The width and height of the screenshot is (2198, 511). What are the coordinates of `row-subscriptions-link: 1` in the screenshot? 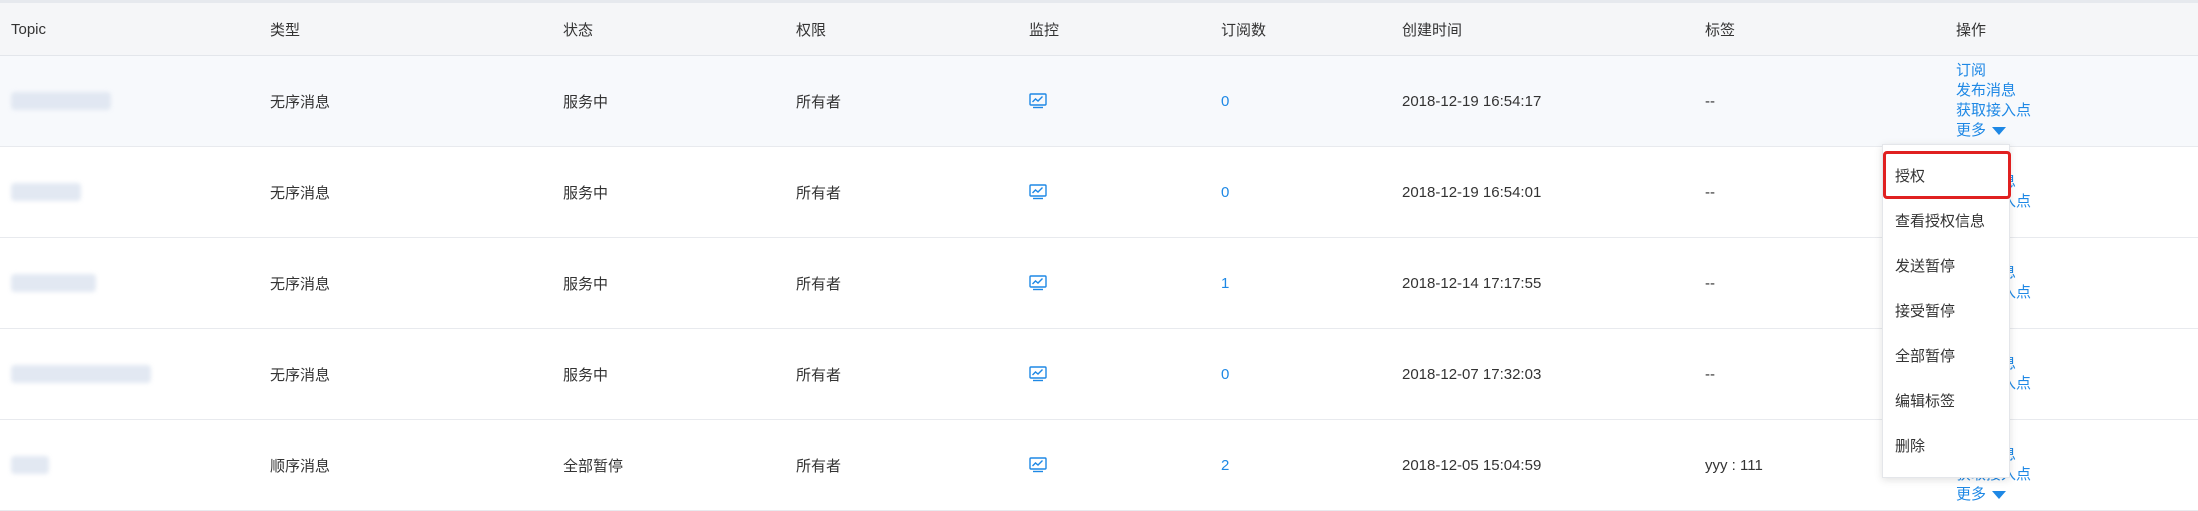 It's located at (1225, 283).